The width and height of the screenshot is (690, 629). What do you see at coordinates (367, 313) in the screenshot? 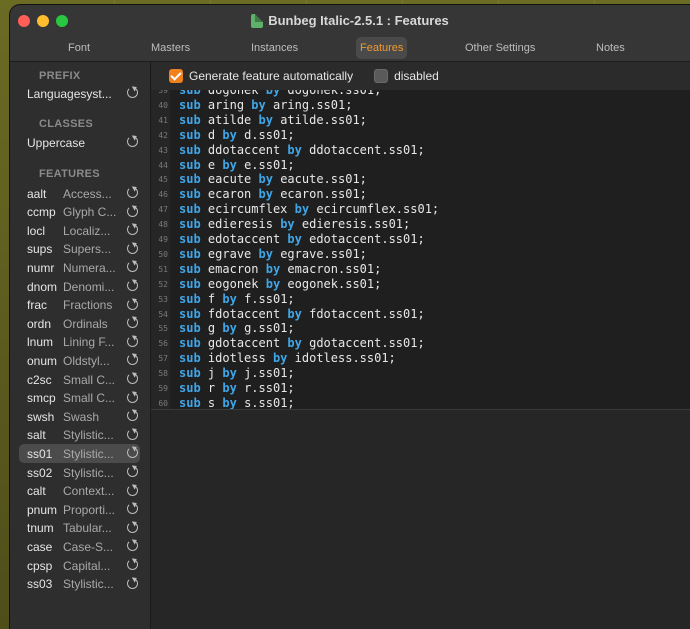
I see `target-glyph: fdotaccent.ss01;` at bounding box center [367, 313].